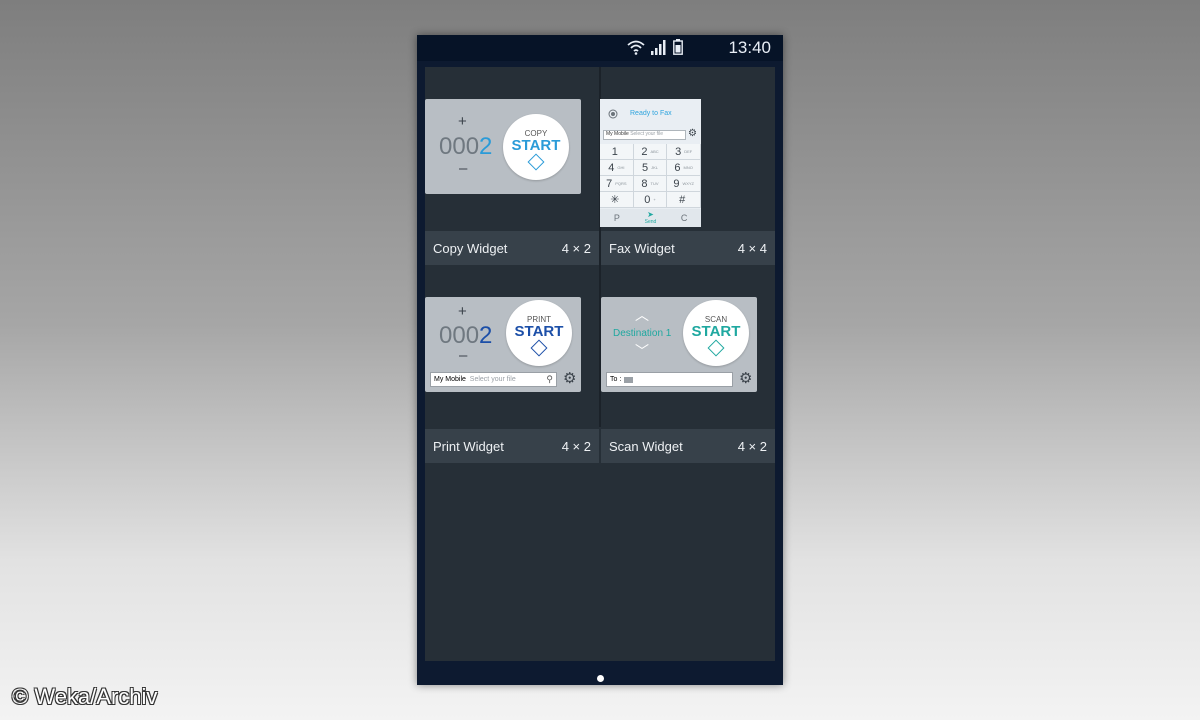  I want to click on fax-status: Ready to Fax, so click(651, 113).